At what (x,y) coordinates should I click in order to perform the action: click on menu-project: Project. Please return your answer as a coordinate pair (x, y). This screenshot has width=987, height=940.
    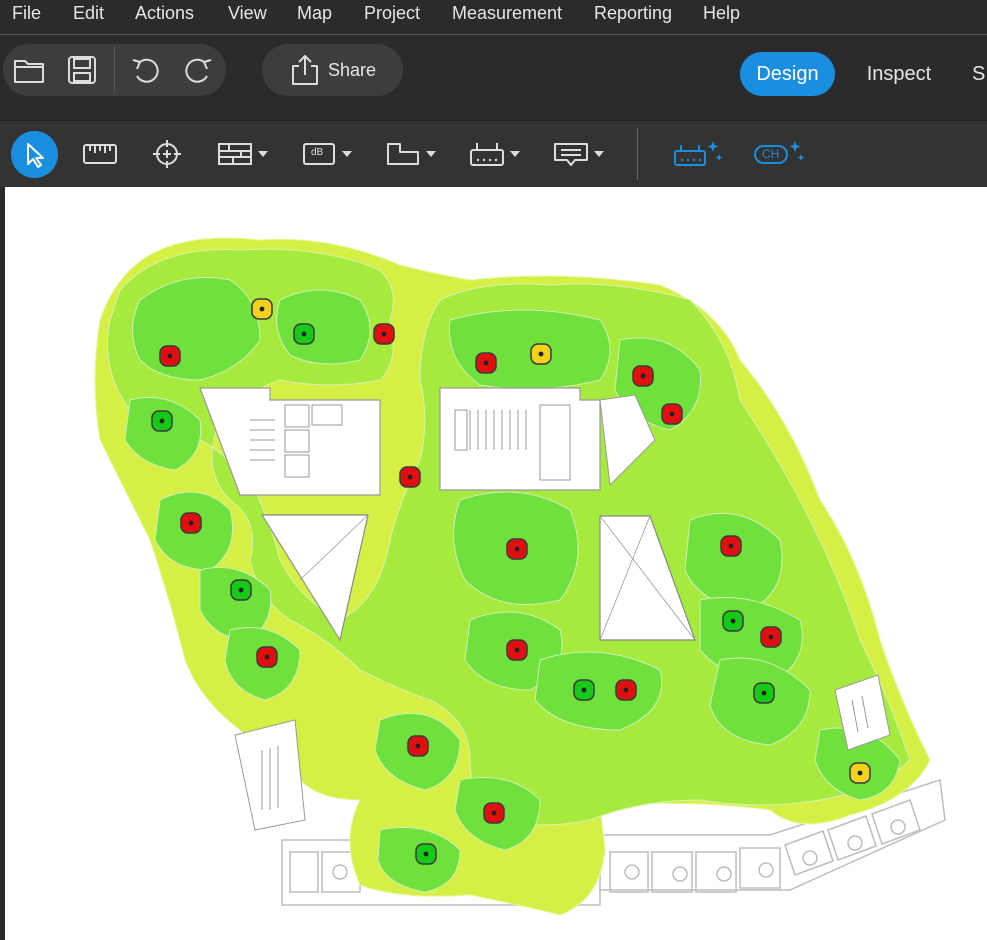
    Looking at the image, I should click on (392, 13).